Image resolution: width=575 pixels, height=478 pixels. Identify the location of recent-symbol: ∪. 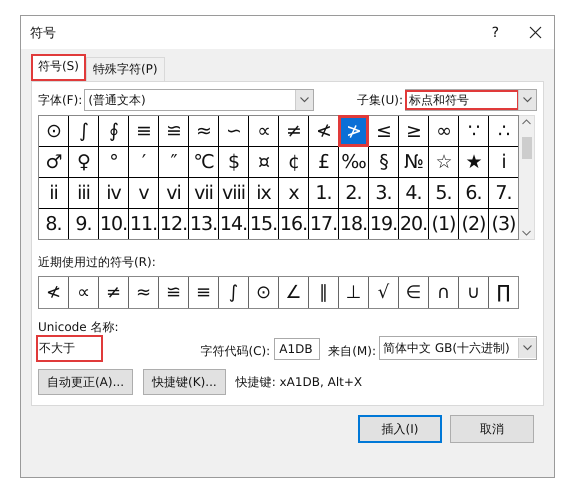
(473, 292).